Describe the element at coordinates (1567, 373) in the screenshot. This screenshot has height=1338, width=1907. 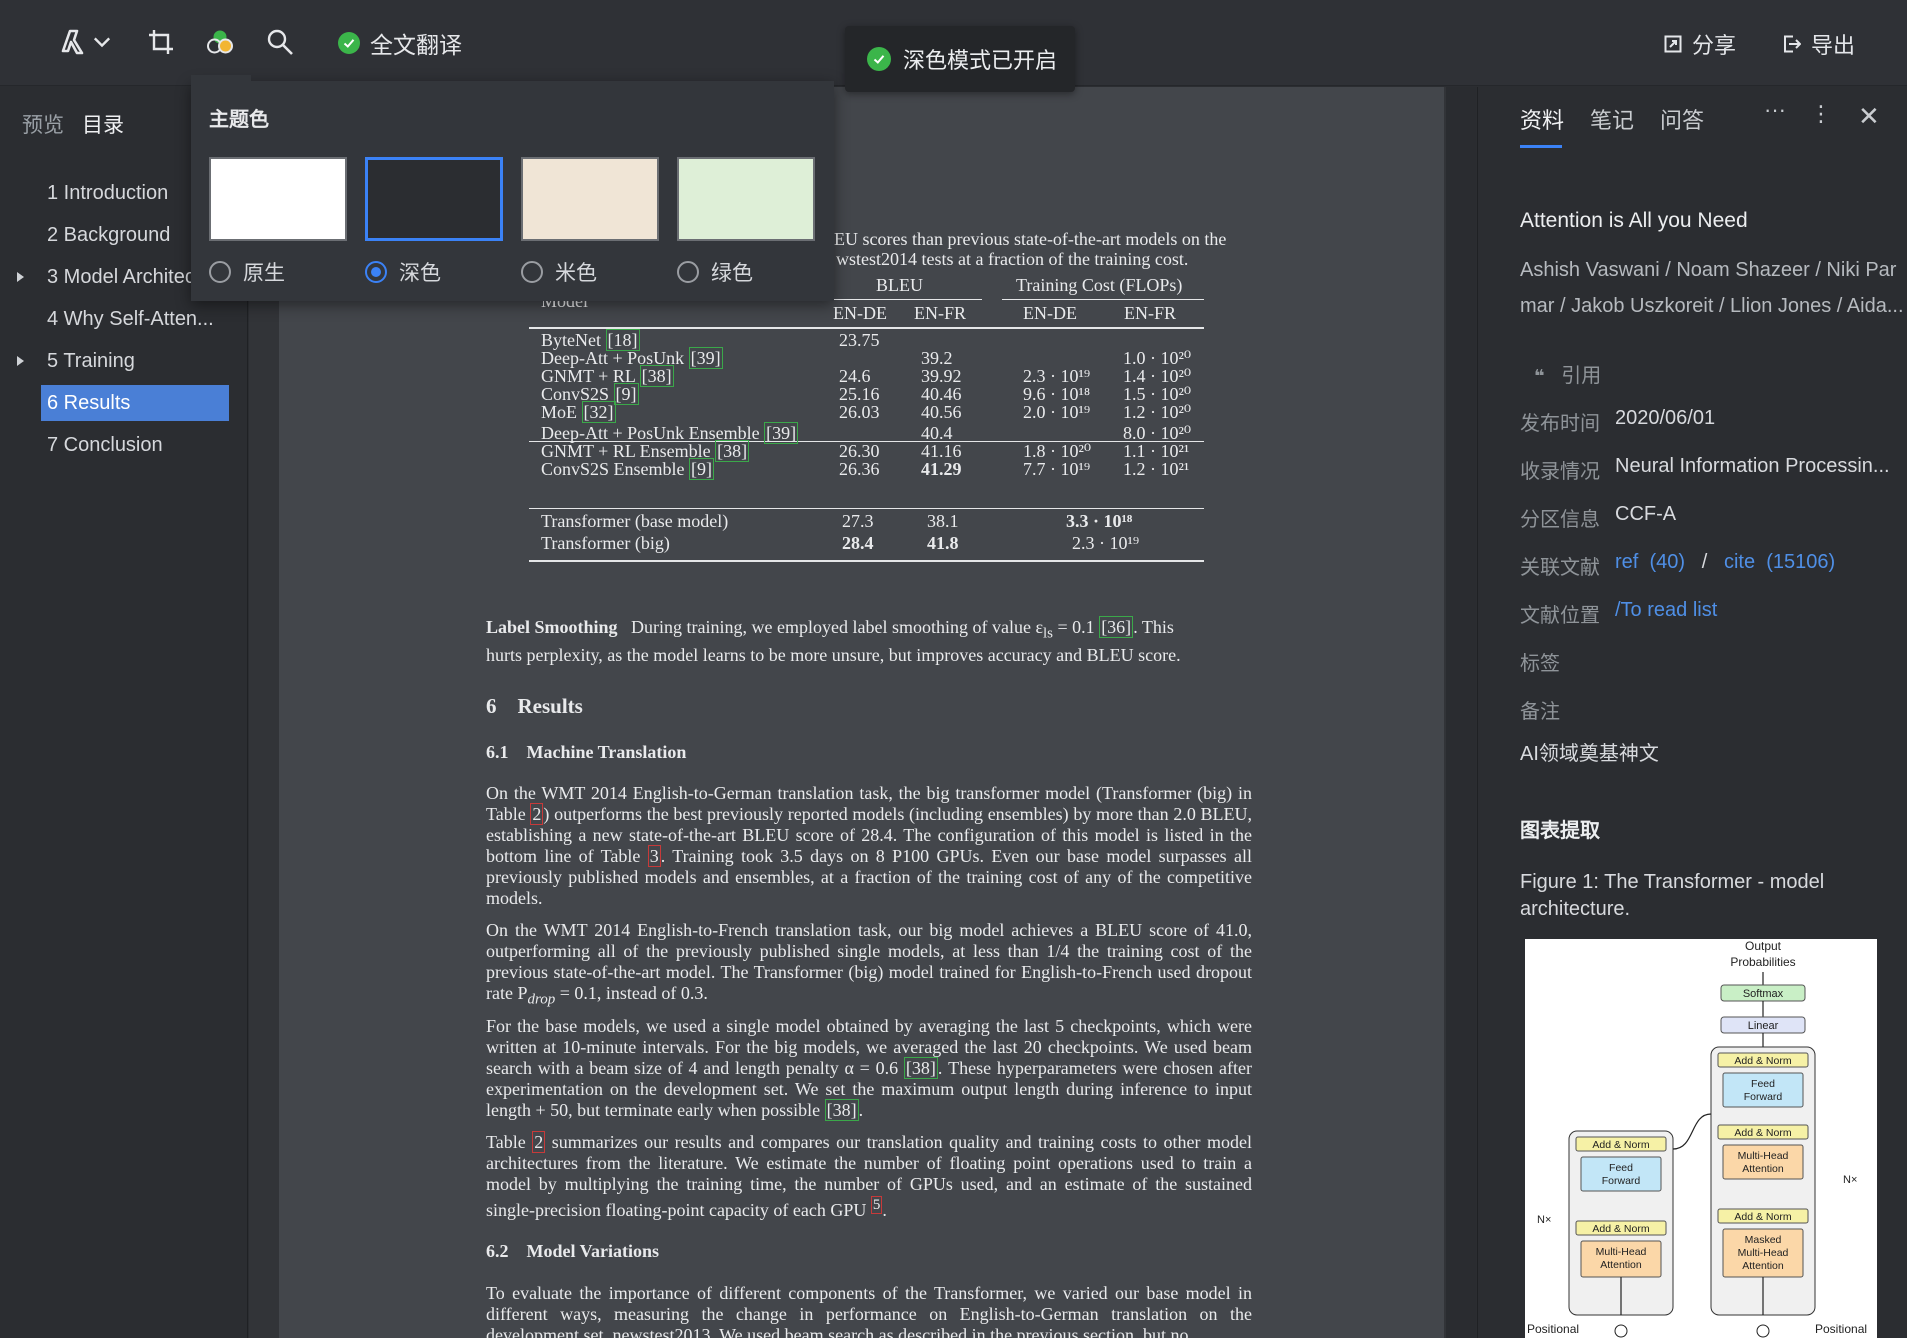
I see `cite-button: ❝ 引用` at that location.